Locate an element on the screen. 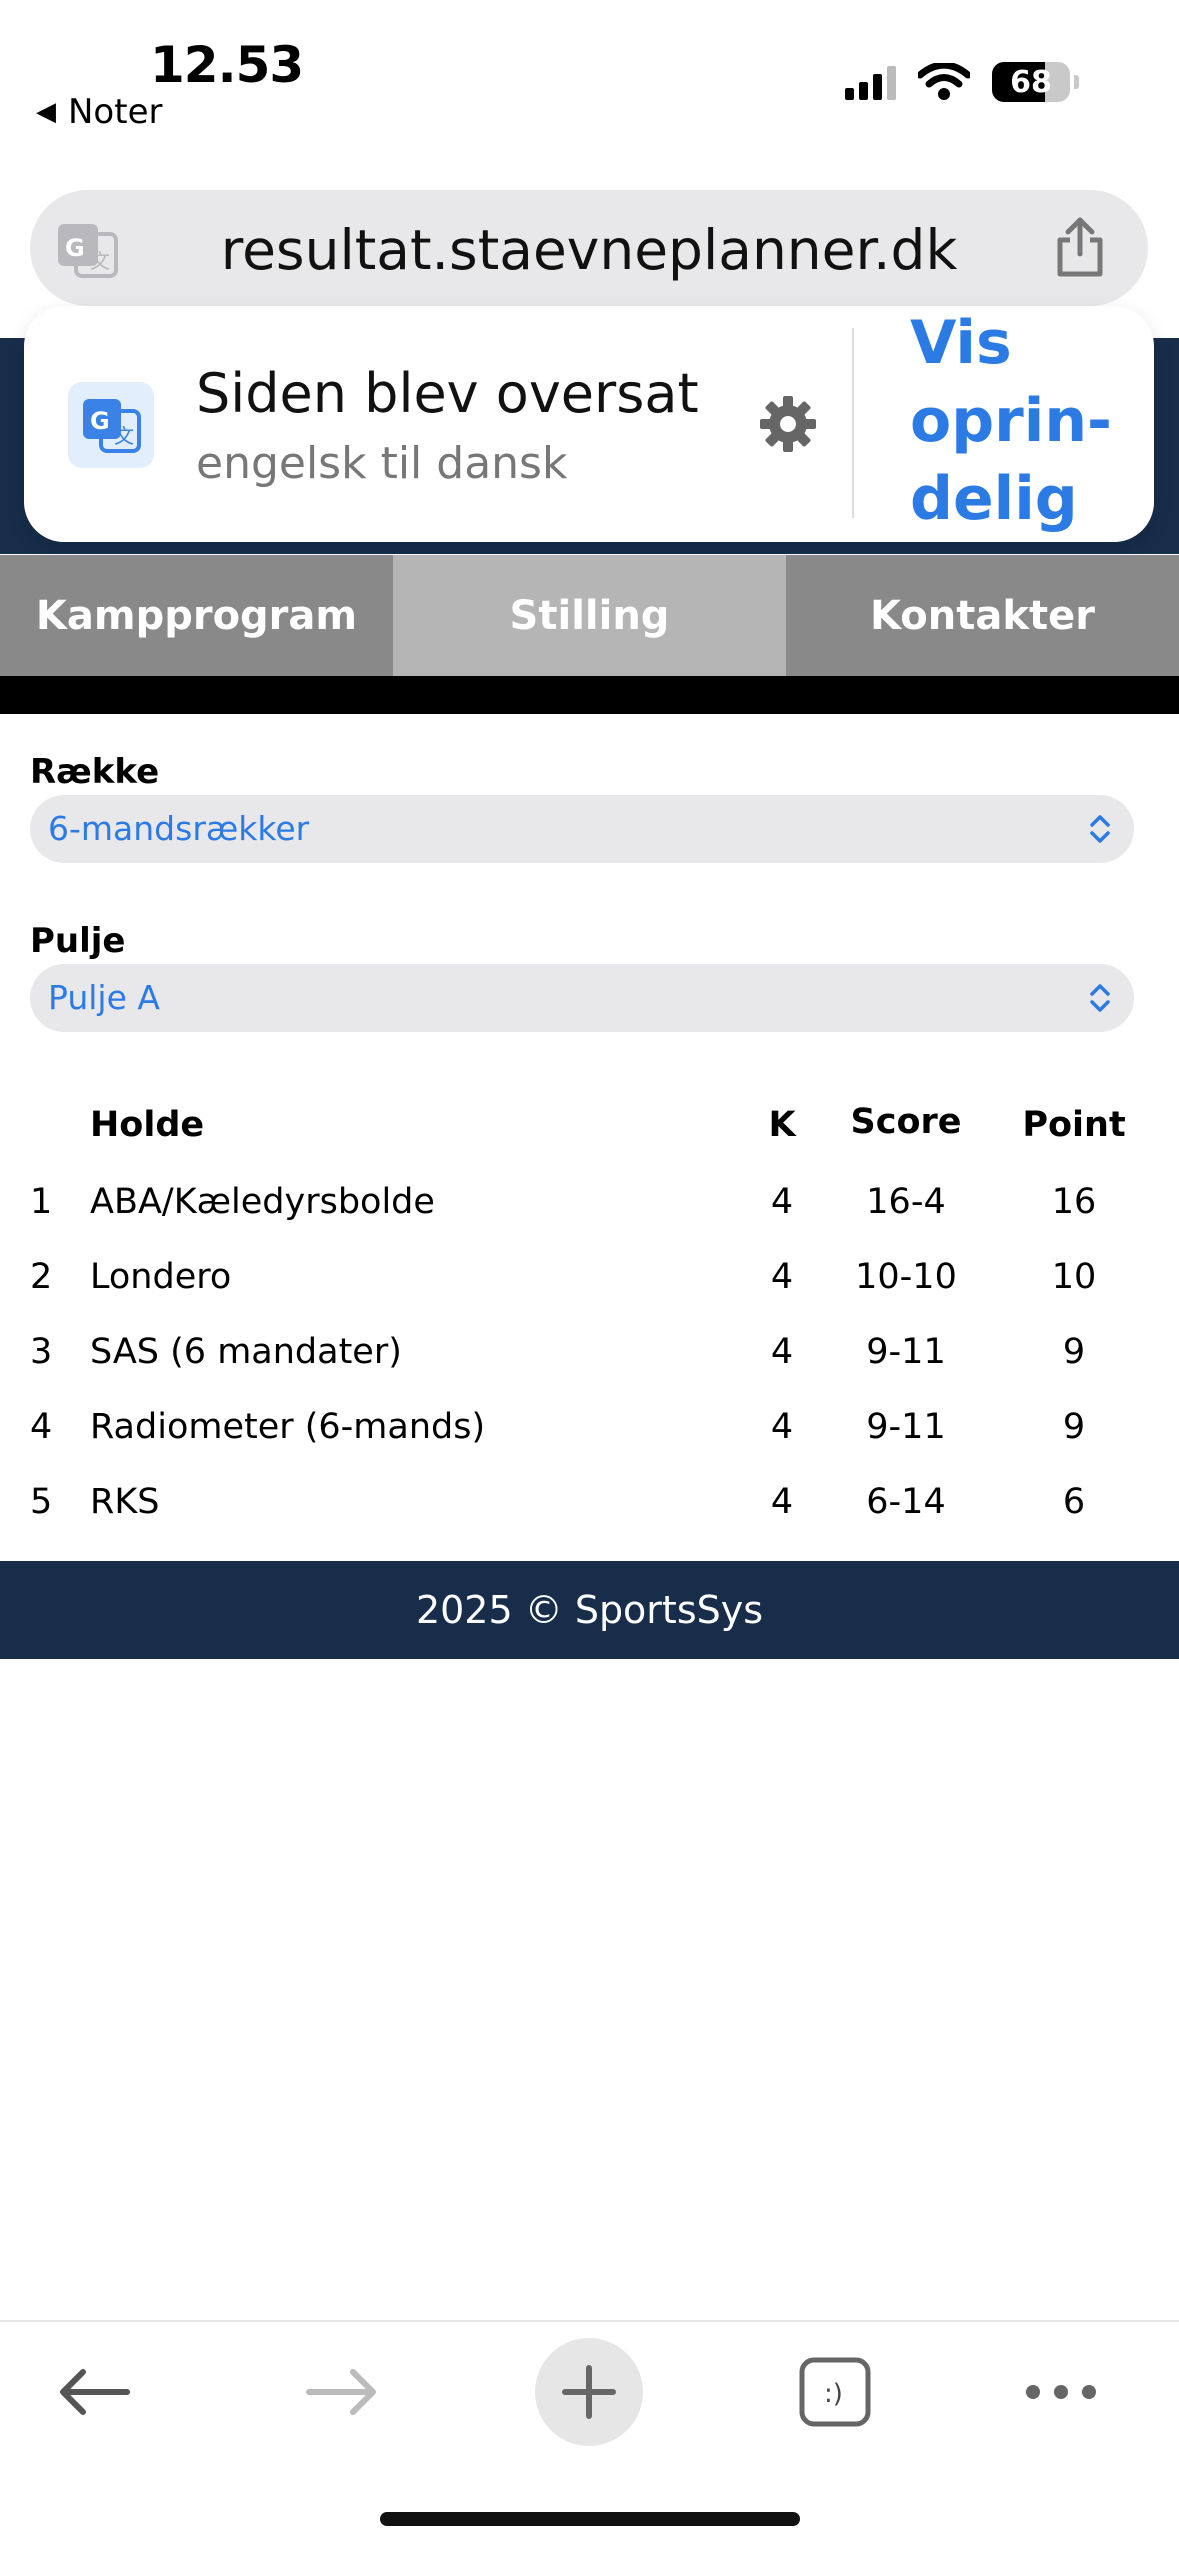  popup-title: Siden blev oversat is located at coordinates (447, 393).